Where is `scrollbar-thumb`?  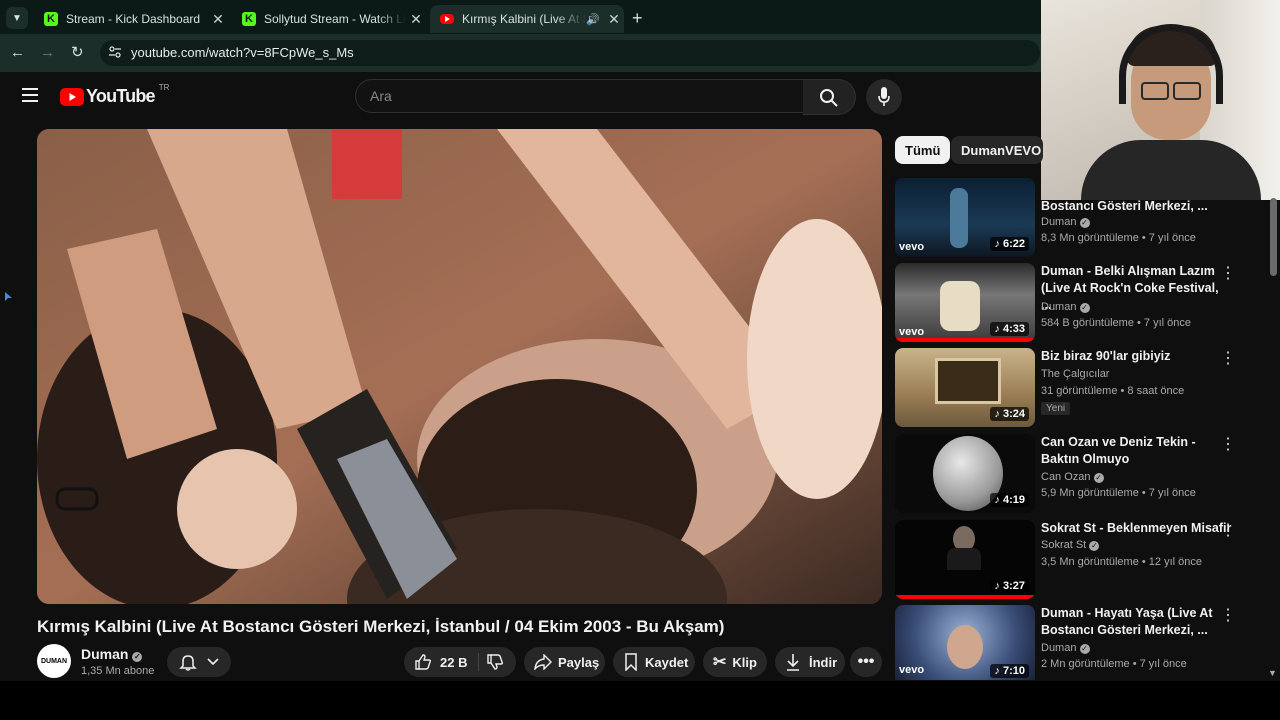 scrollbar-thumb is located at coordinates (1273, 237).